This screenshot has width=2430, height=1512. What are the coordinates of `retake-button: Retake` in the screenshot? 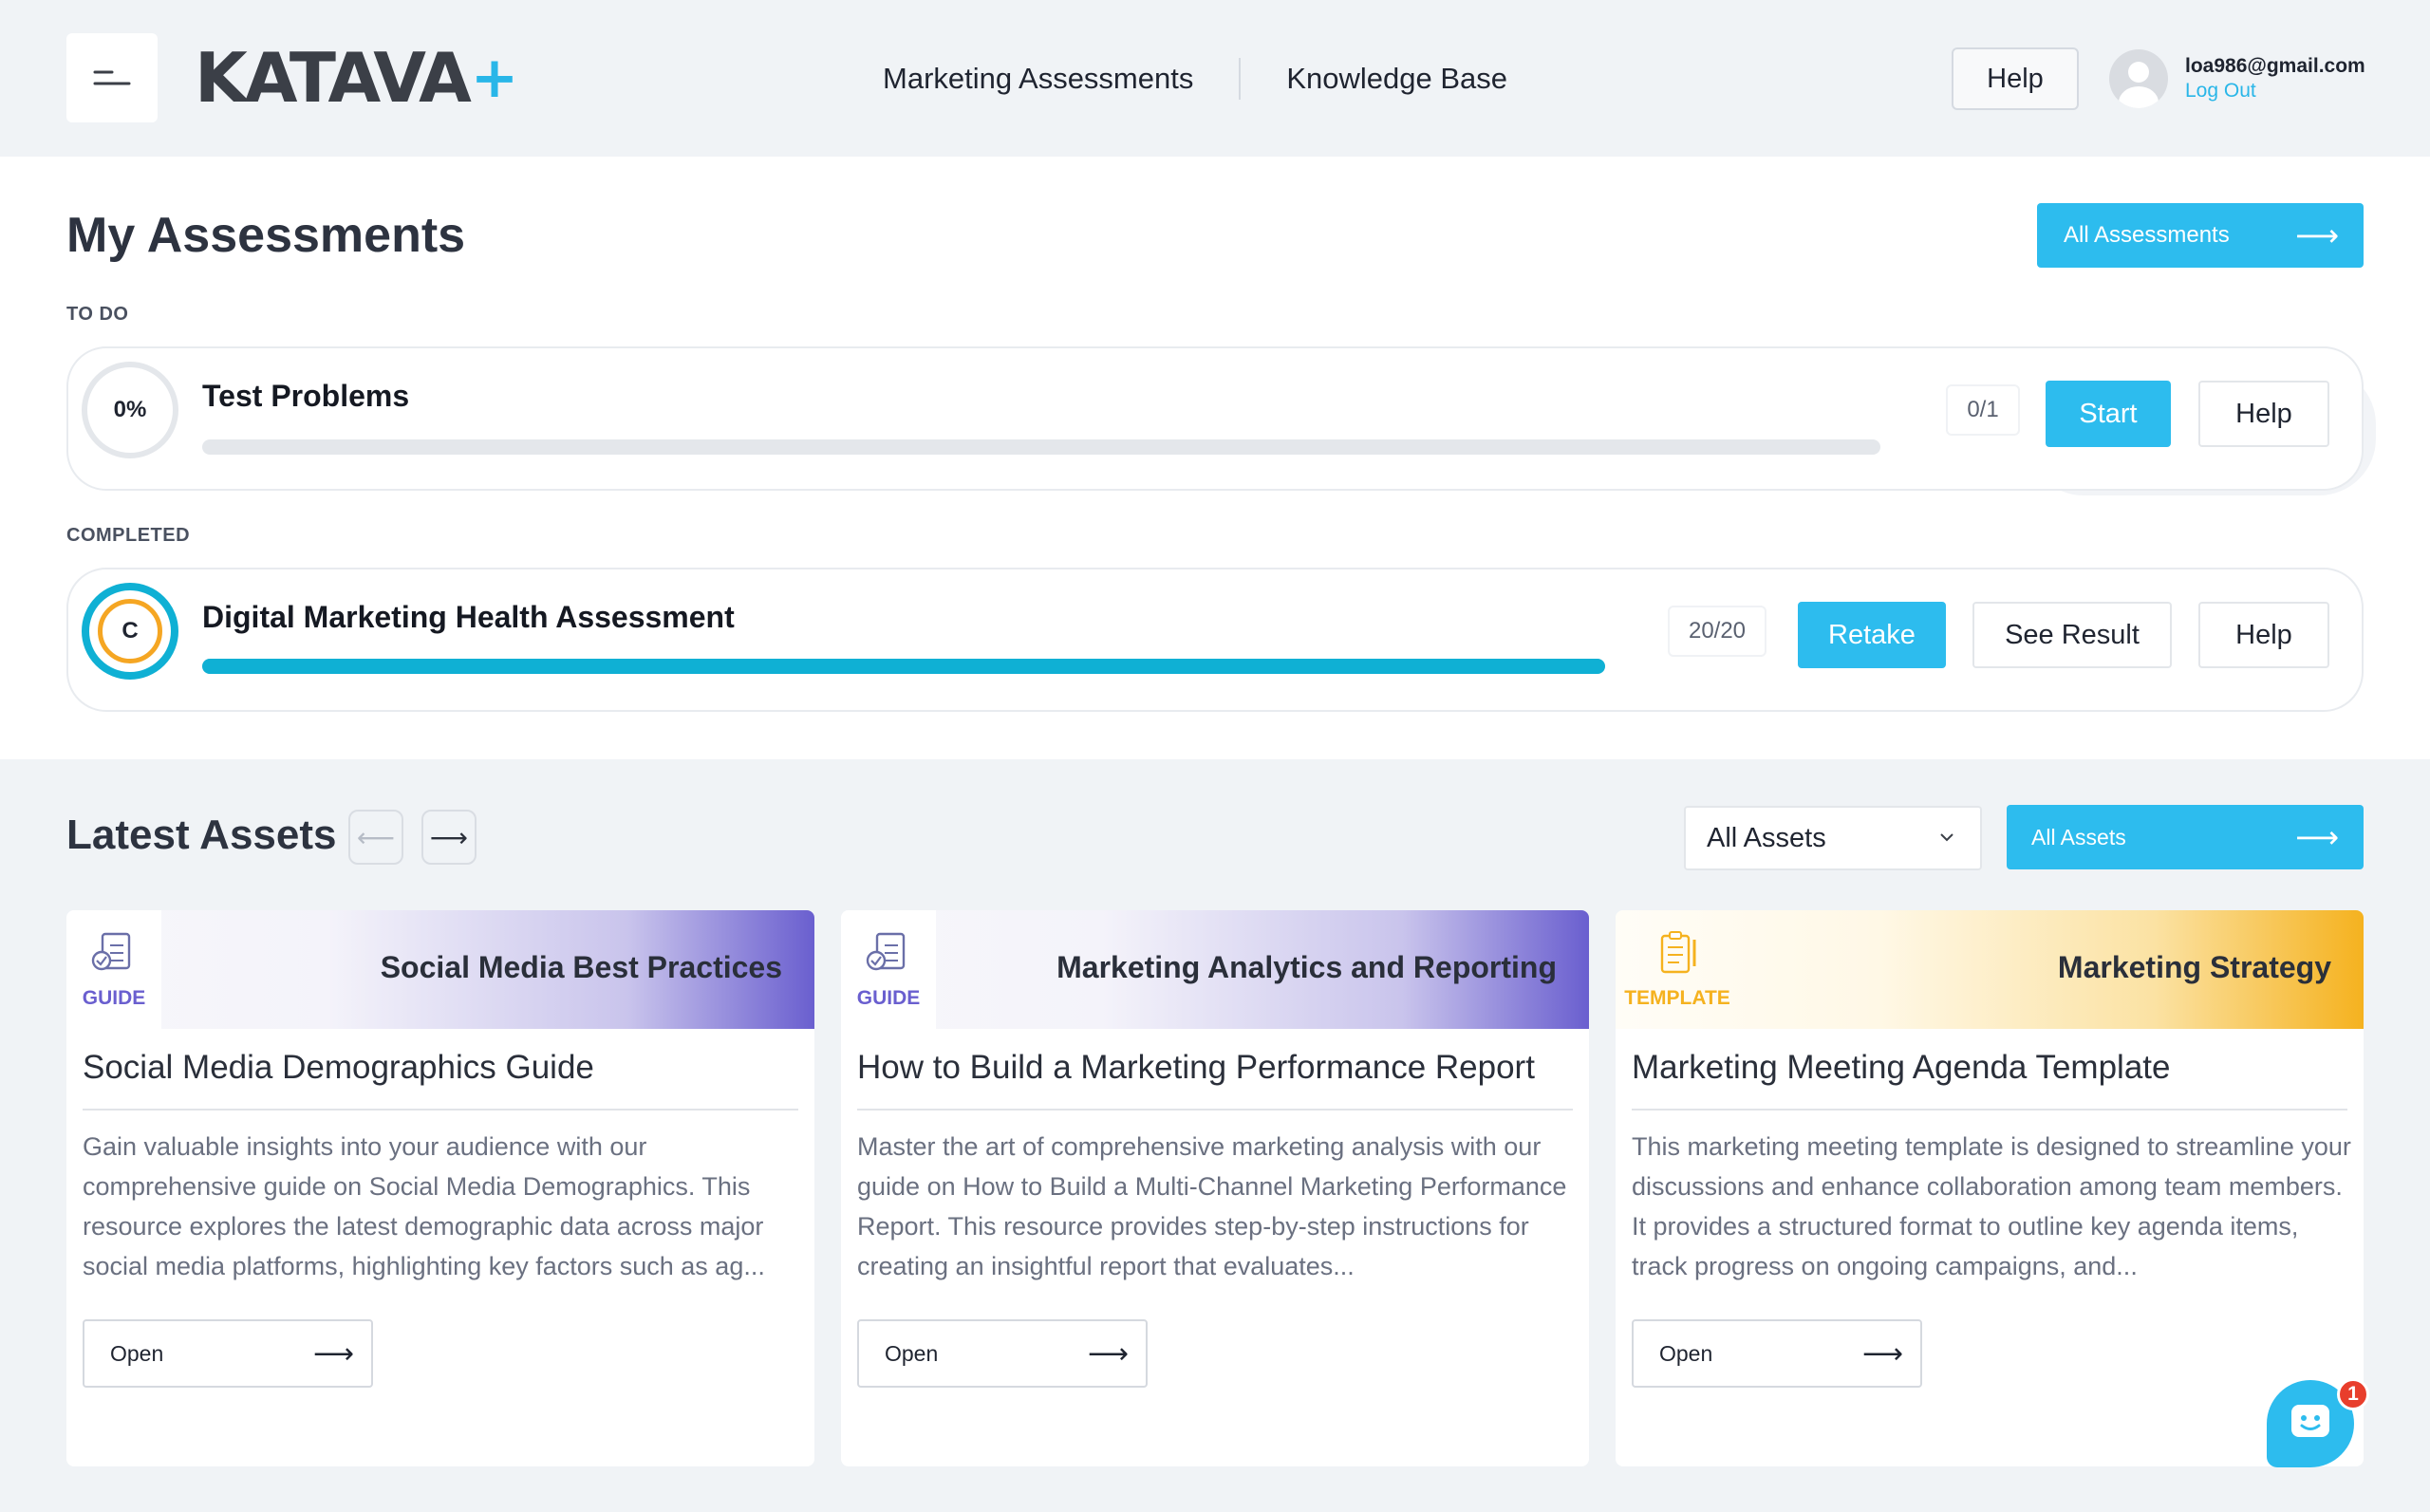 It's located at (1872, 635).